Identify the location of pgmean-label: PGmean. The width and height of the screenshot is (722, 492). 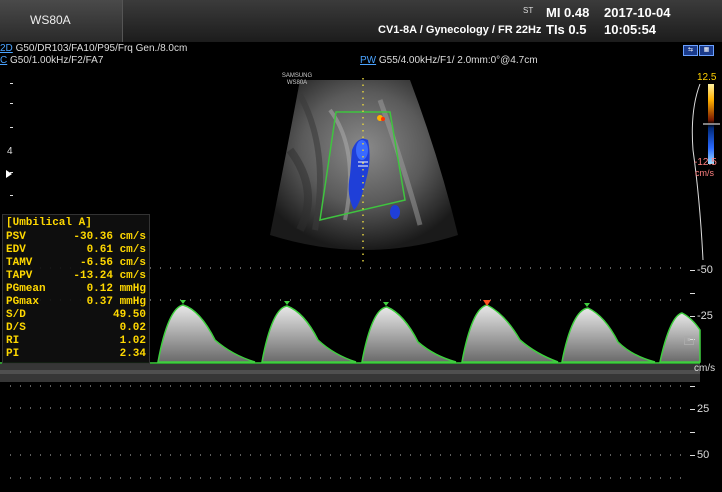
(26, 289).